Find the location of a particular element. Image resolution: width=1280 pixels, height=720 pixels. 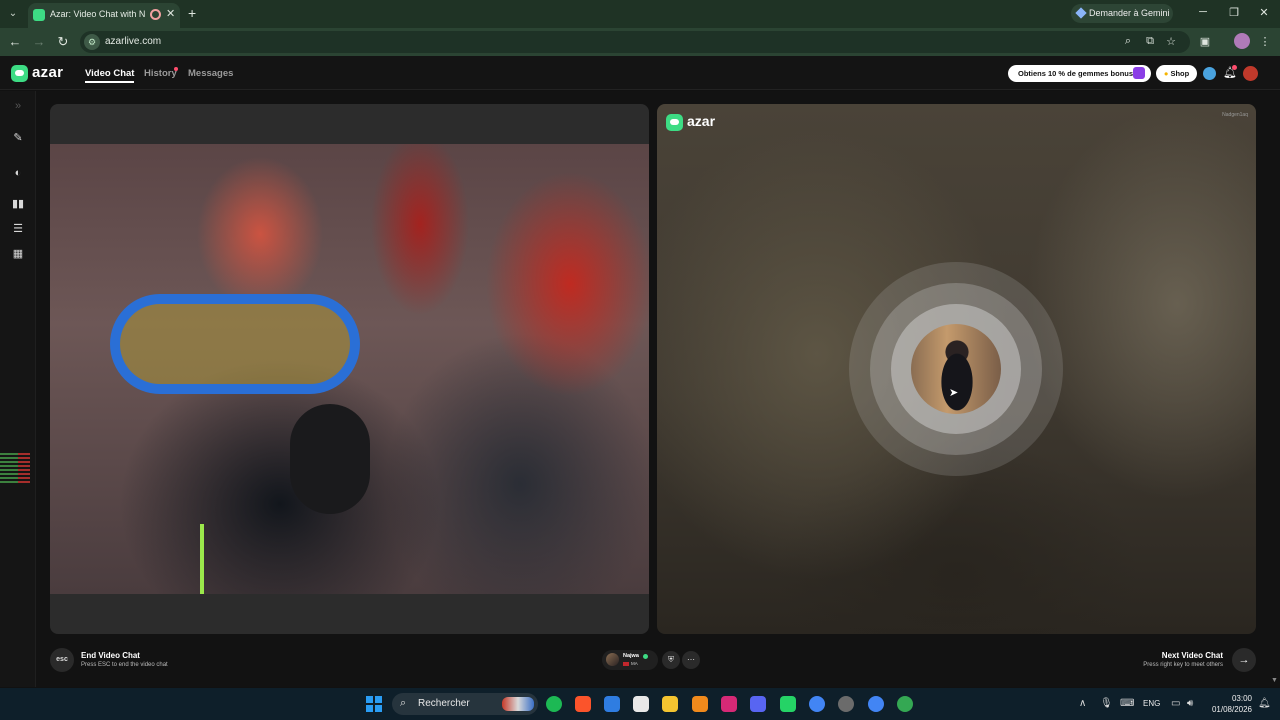

tab-search-icon: ⌄ is located at coordinates (13, 14).